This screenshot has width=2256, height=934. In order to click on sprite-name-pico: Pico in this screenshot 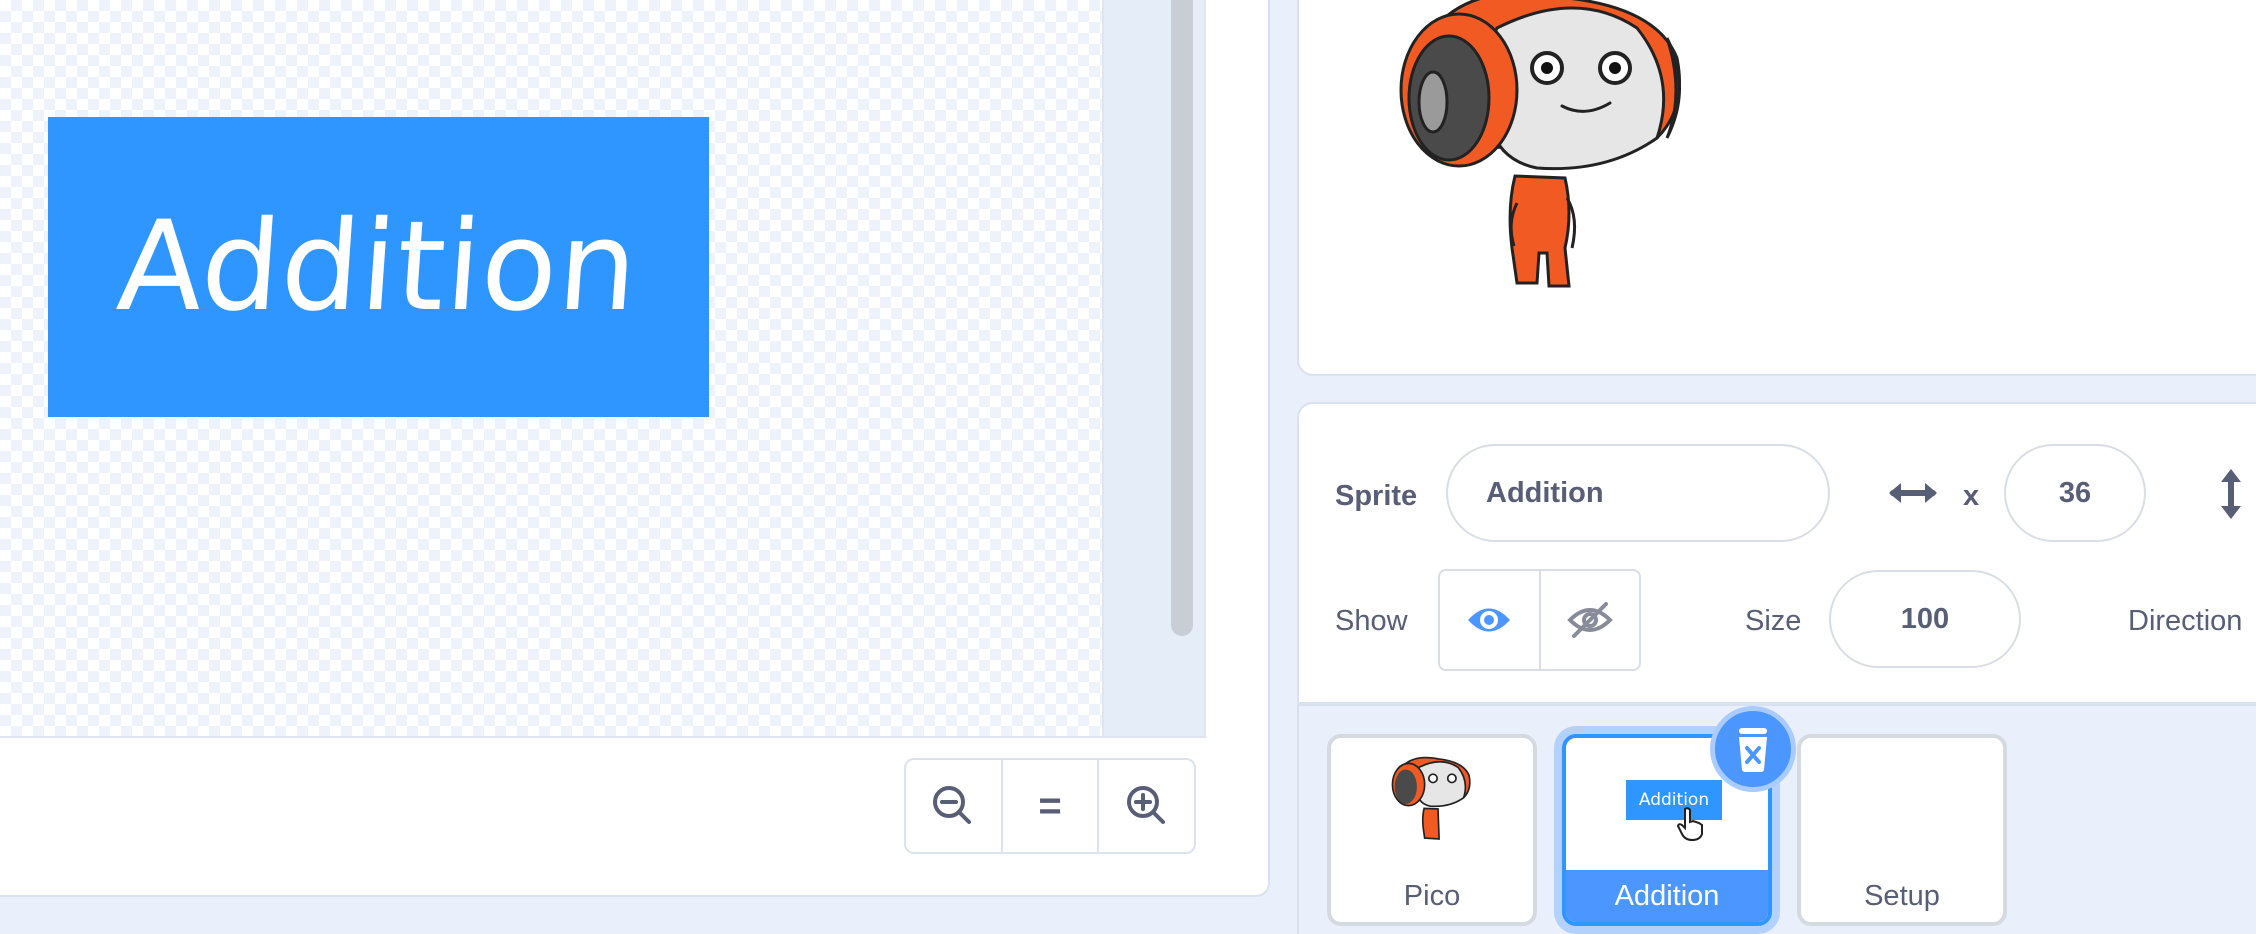, I will do `click(1432, 896)`.